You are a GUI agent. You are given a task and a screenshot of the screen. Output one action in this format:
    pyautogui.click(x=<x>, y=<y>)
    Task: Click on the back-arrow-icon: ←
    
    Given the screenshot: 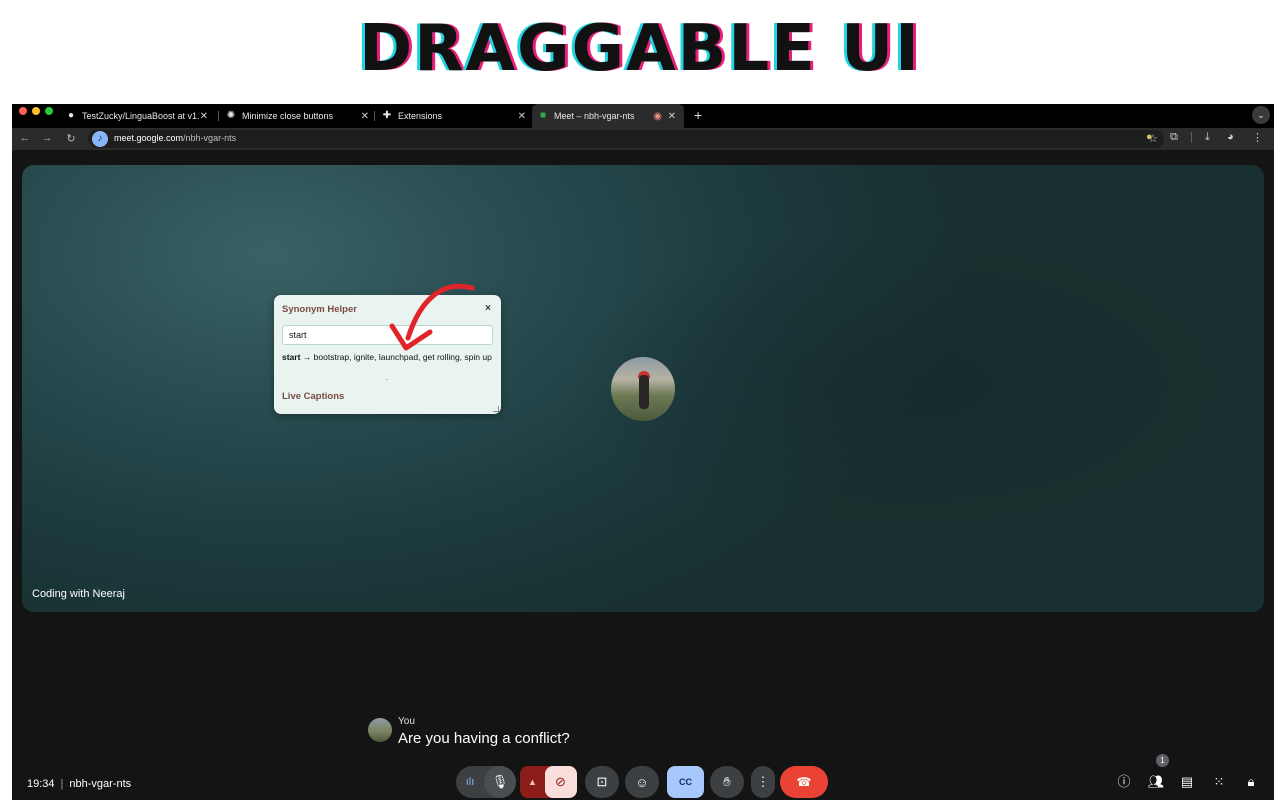 What is the action you would take?
    pyautogui.click(x=25, y=138)
    